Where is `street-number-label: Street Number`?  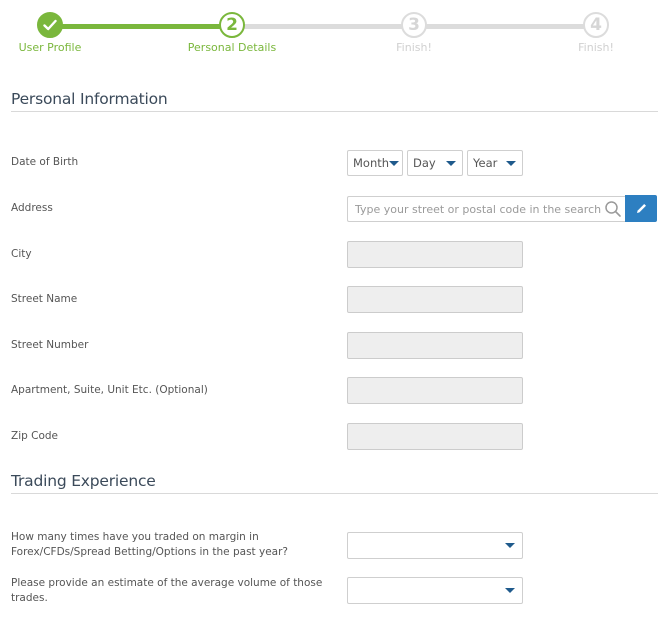 street-number-label: Street Number is located at coordinates (50, 345).